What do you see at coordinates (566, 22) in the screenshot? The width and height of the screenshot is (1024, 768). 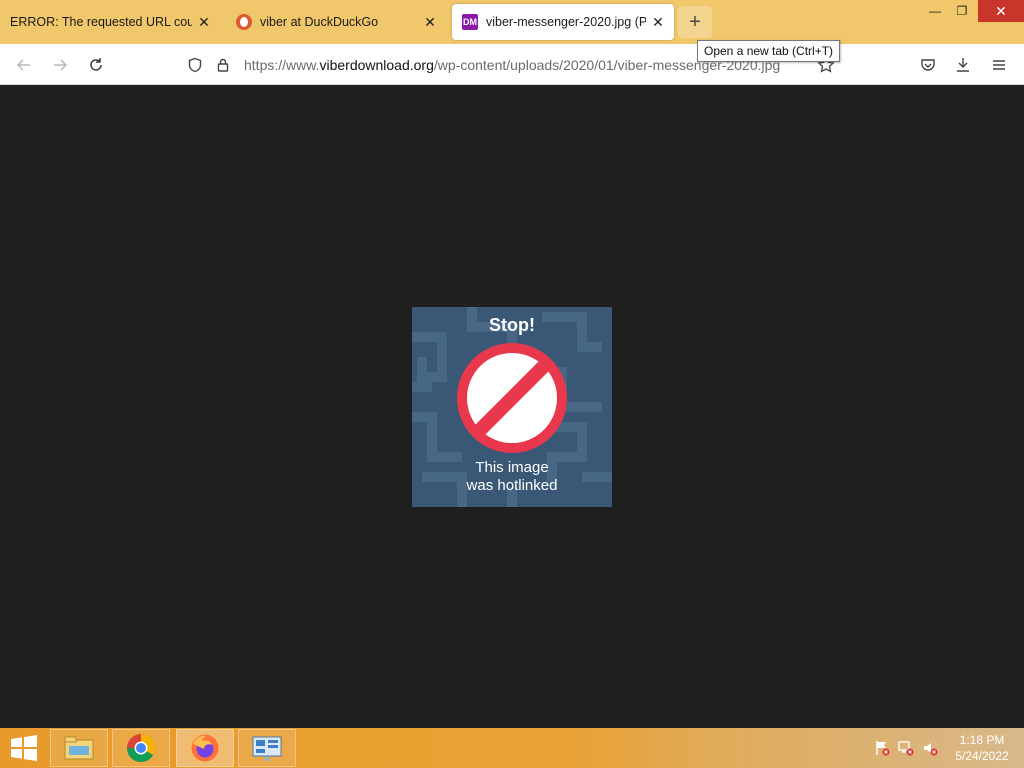 I see `tab-title: viber-messenger-2020.jpg (PNG` at bounding box center [566, 22].